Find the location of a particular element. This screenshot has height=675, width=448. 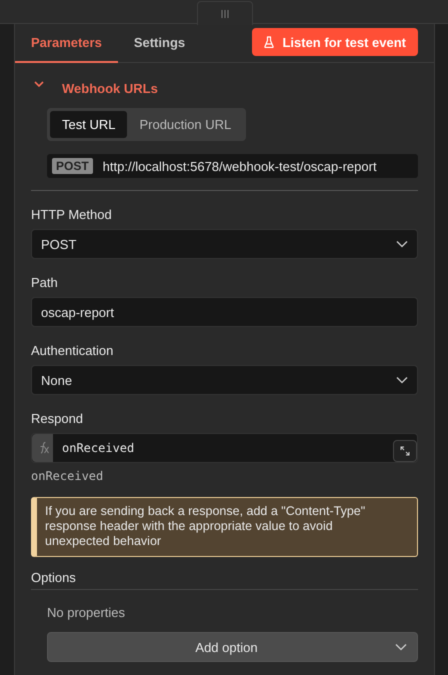

drag-handle is located at coordinates (225, 13).